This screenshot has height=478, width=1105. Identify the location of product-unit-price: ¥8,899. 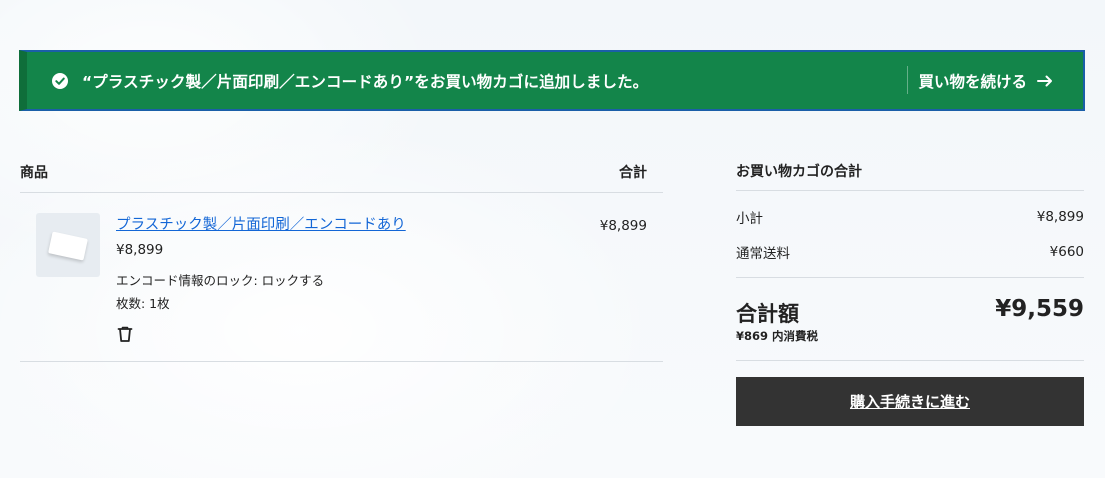
(140, 250).